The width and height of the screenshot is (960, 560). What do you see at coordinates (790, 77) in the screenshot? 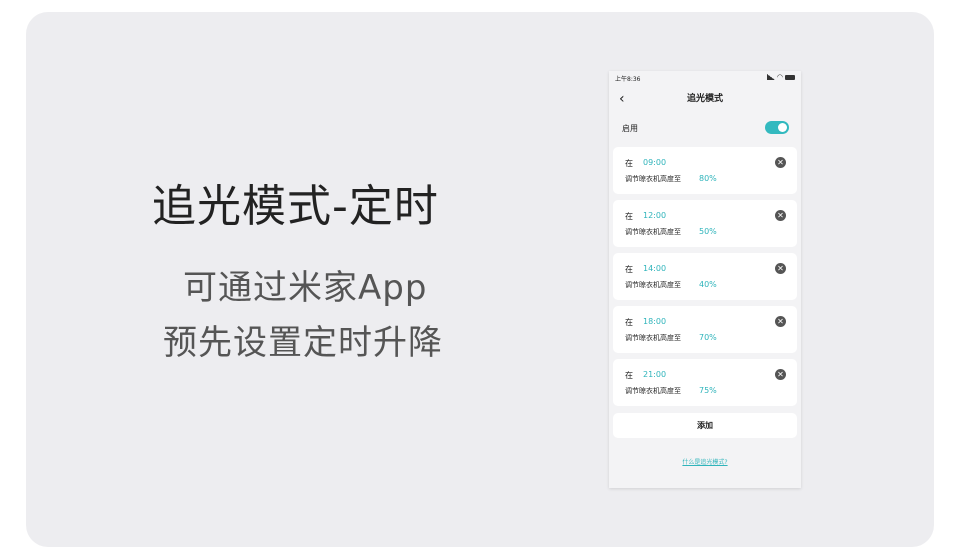
I see `battery-icon` at bounding box center [790, 77].